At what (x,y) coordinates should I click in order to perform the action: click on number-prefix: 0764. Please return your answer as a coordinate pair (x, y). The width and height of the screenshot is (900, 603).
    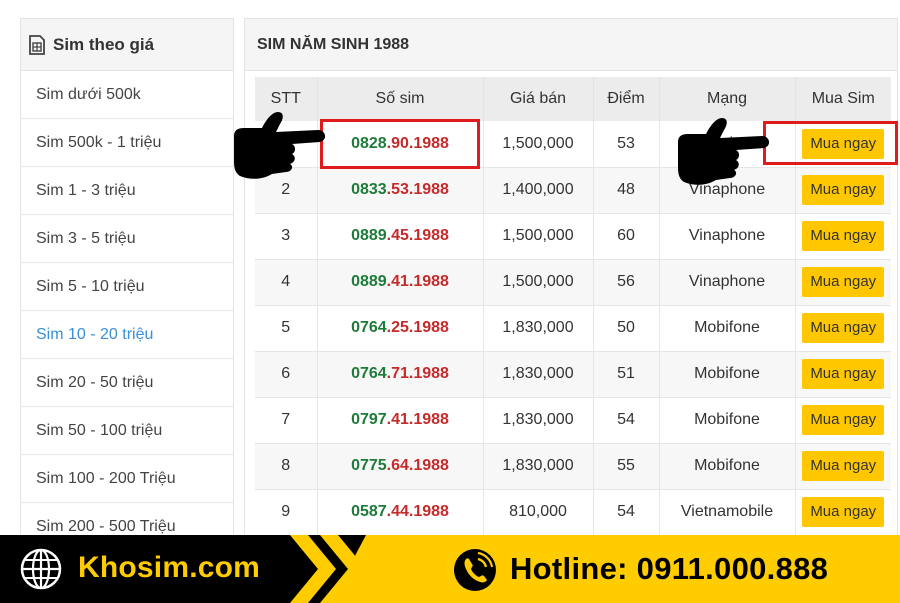
    Looking at the image, I should click on (369, 373).